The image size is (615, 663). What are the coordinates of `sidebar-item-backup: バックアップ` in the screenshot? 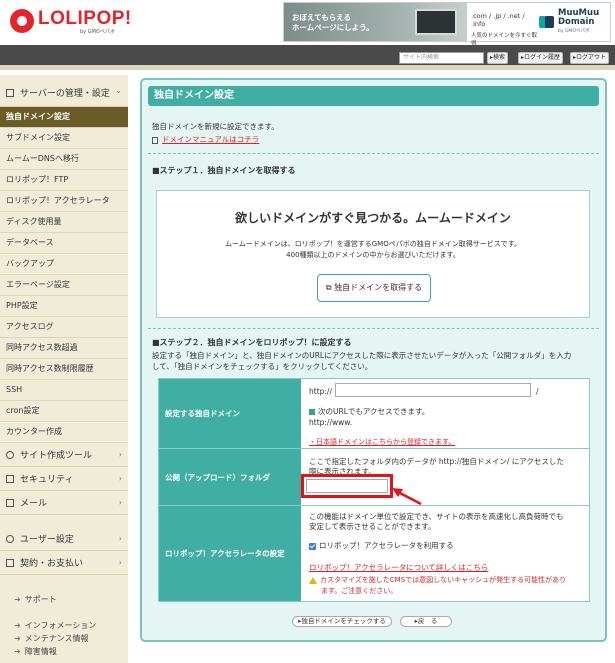 It's located at (64, 264).